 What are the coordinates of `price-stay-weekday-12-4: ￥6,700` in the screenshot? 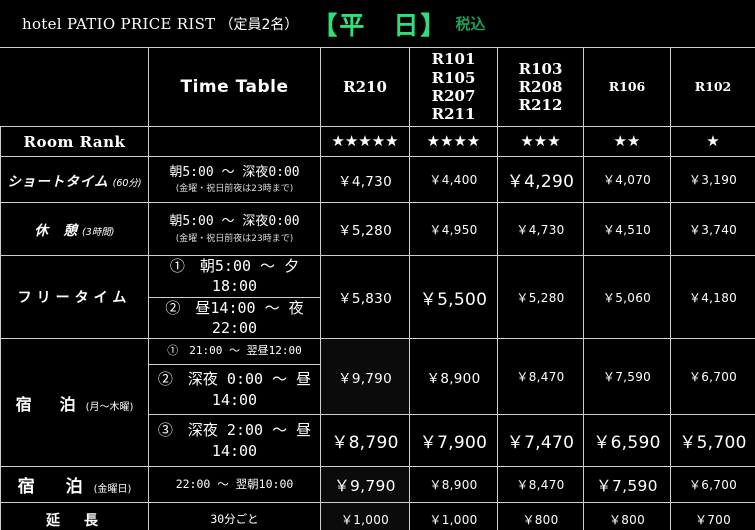 It's located at (712, 376).